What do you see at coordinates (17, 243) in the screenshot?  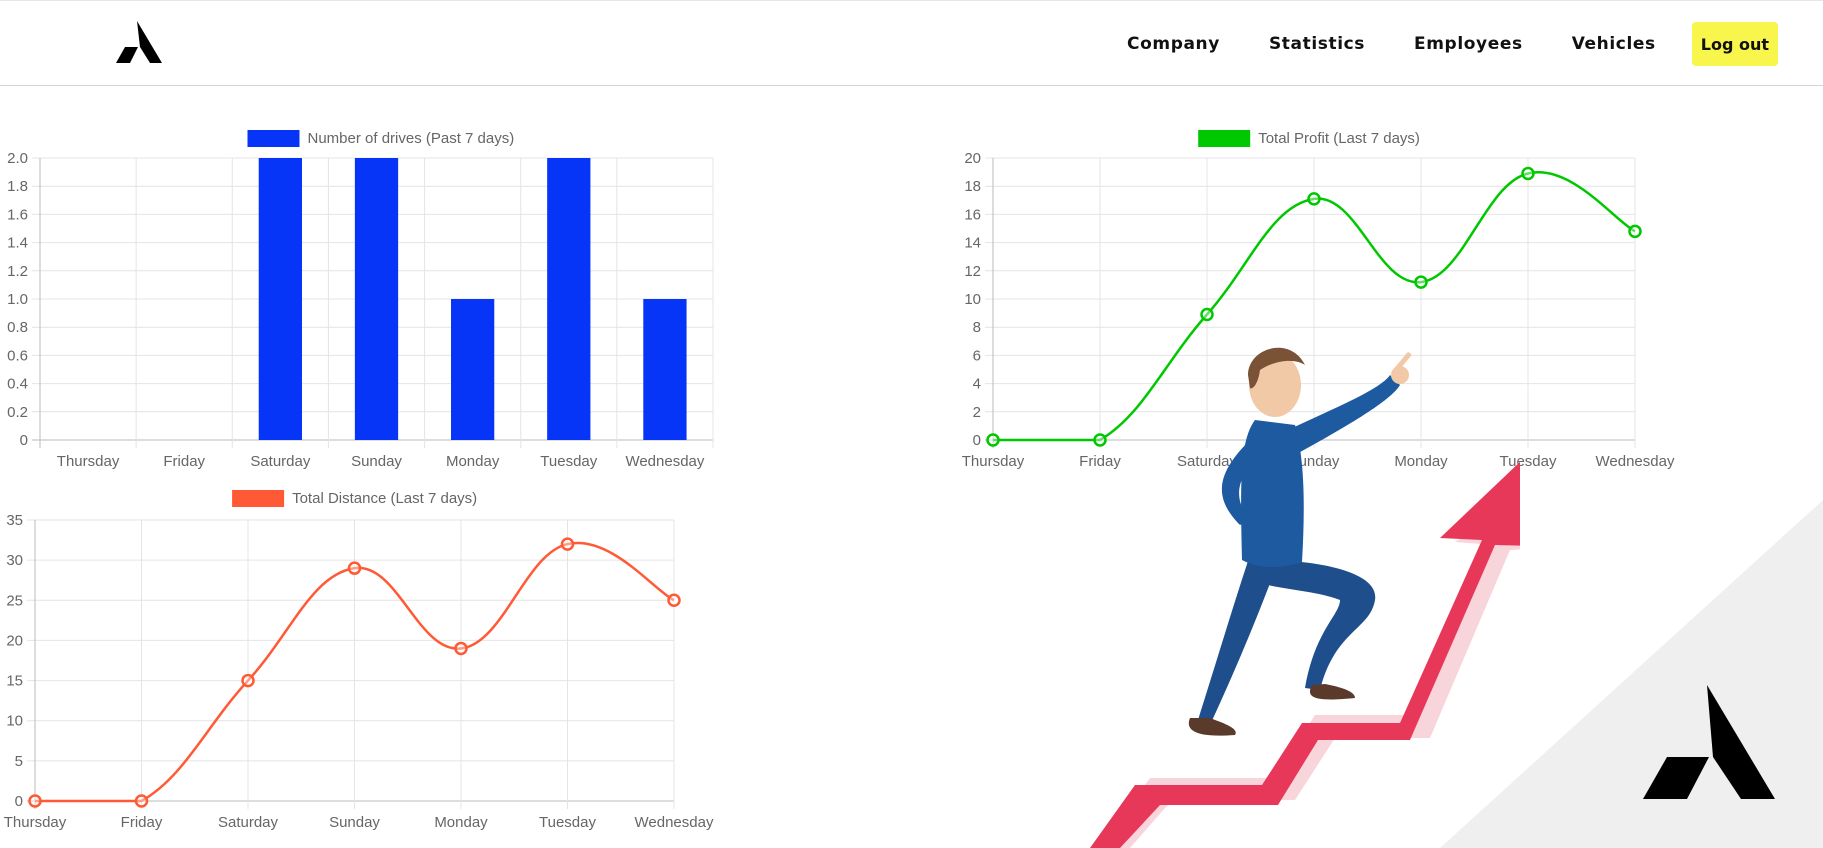 I see `y-tick-label: 1.4` at bounding box center [17, 243].